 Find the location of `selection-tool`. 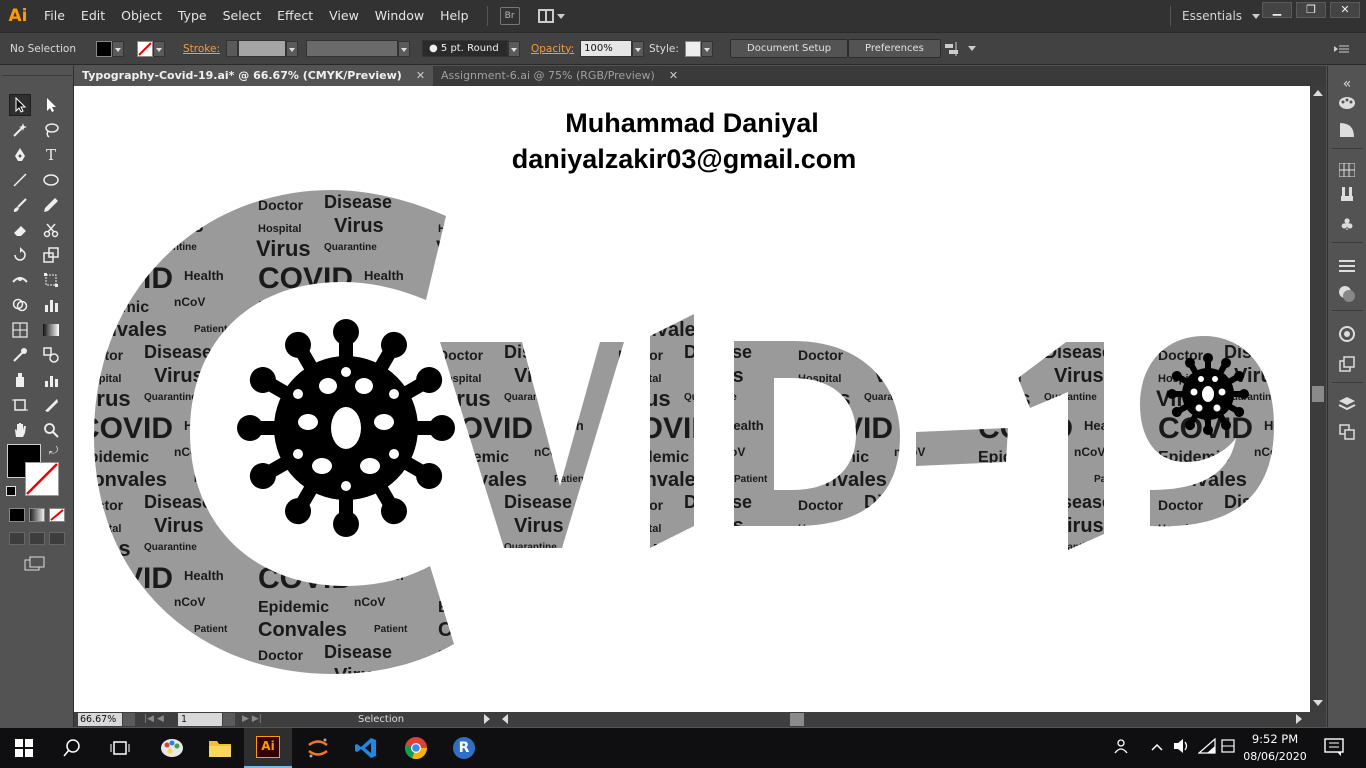

selection-tool is located at coordinates (20, 105).